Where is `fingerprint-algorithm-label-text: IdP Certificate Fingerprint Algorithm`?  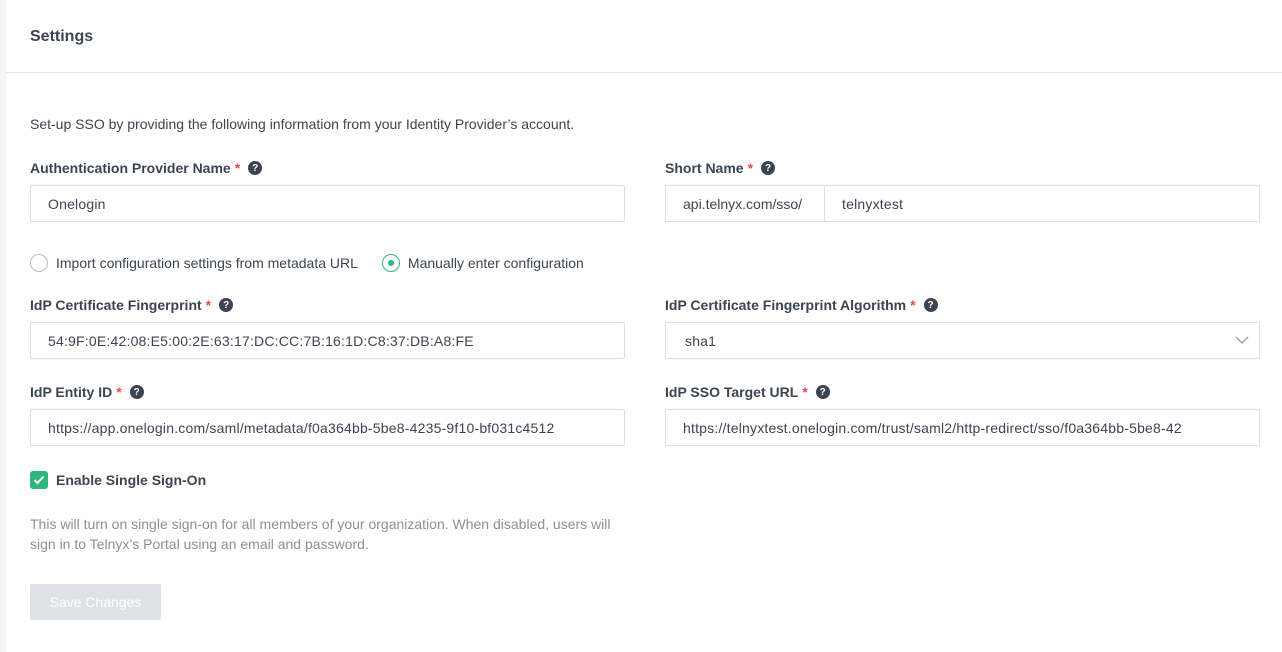
fingerprint-algorithm-label-text: IdP Certificate Fingerprint Algorithm is located at coordinates (786, 305).